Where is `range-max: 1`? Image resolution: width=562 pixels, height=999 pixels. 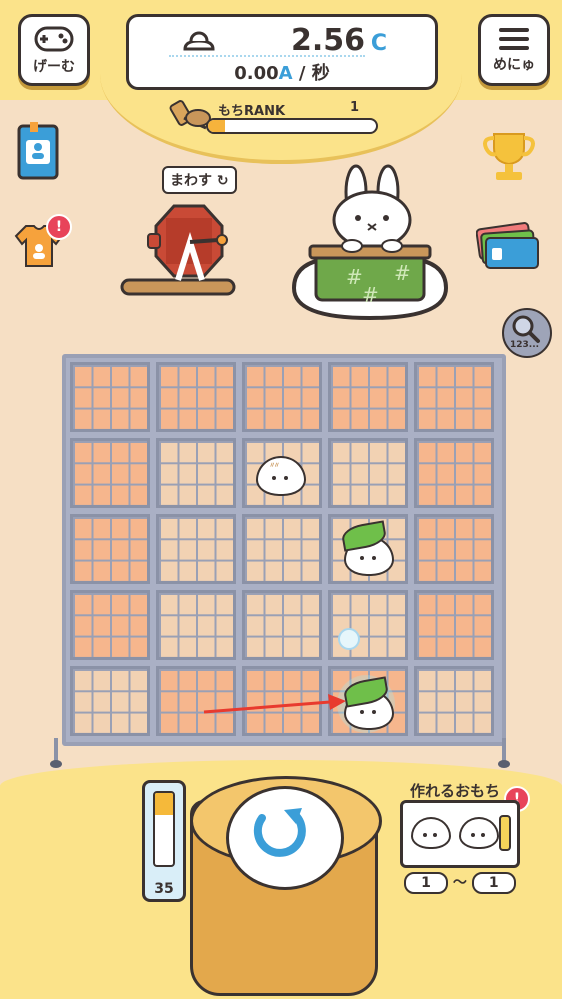 range-max: 1 is located at coordinates (493, 883).